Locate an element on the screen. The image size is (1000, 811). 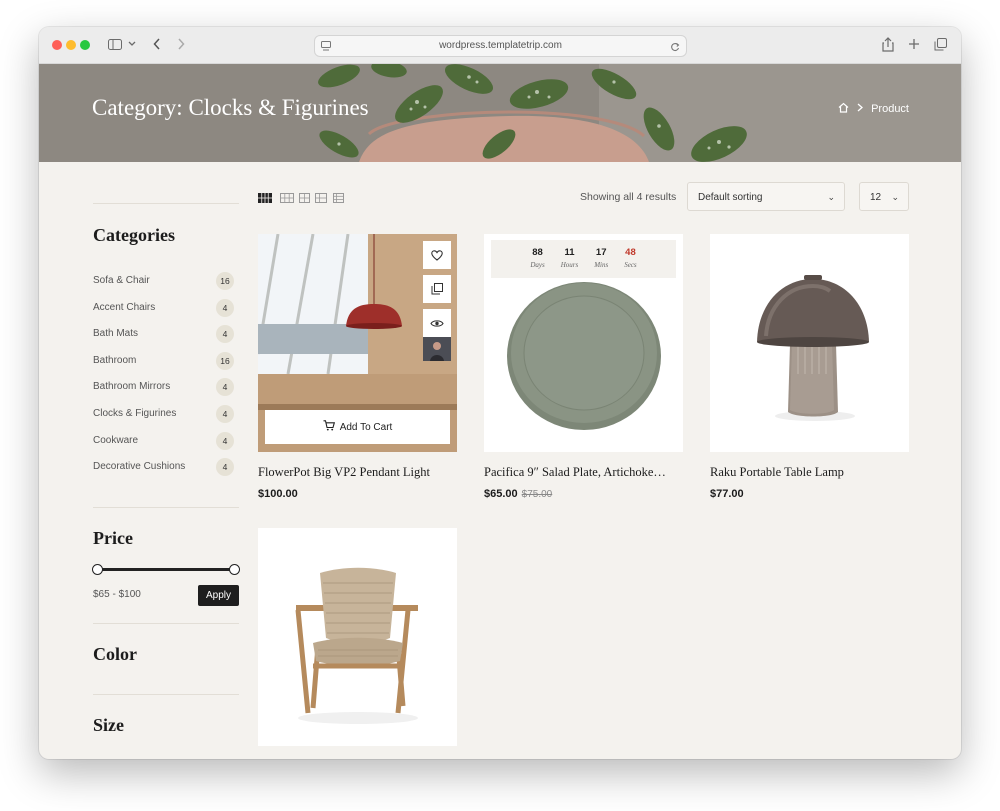
current-price: $65.00 is located at coordinates (501, 494).